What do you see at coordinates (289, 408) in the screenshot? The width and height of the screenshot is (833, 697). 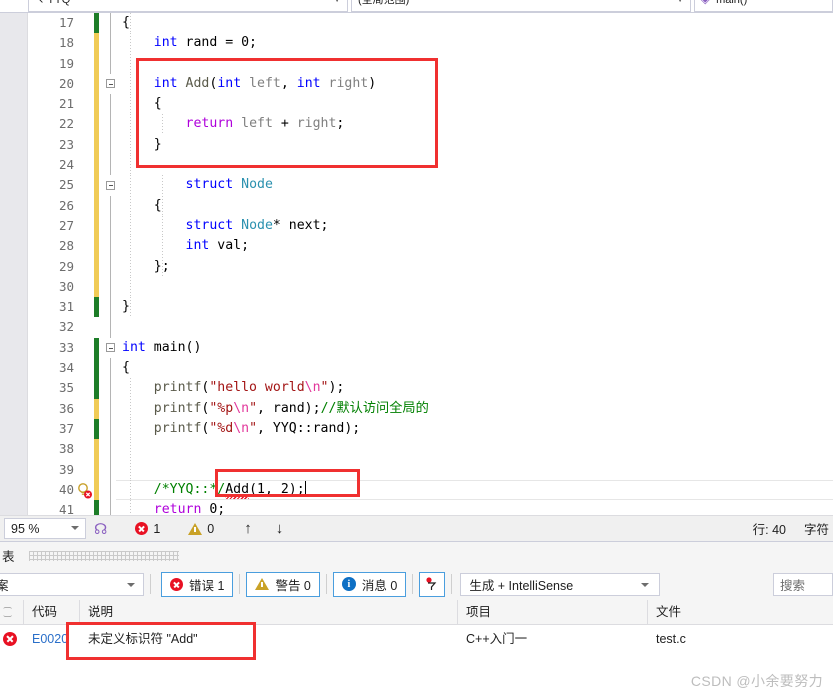 I see `code-token: , rand);` at bounding box center [289, 408].